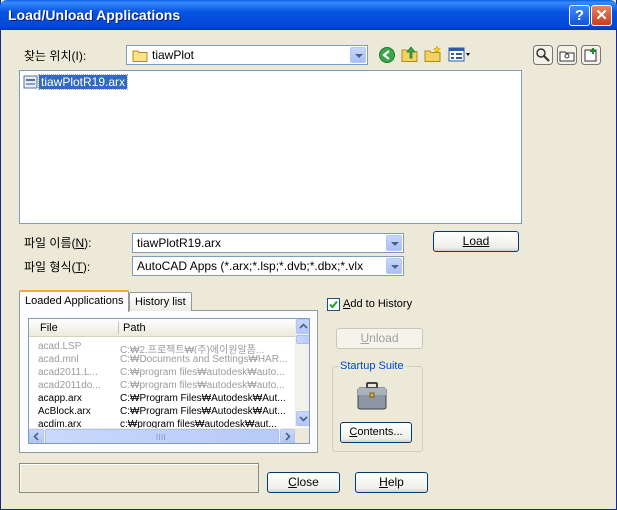  I want to click on filetype-label: 파일 형식(T):, so click(57, 267).